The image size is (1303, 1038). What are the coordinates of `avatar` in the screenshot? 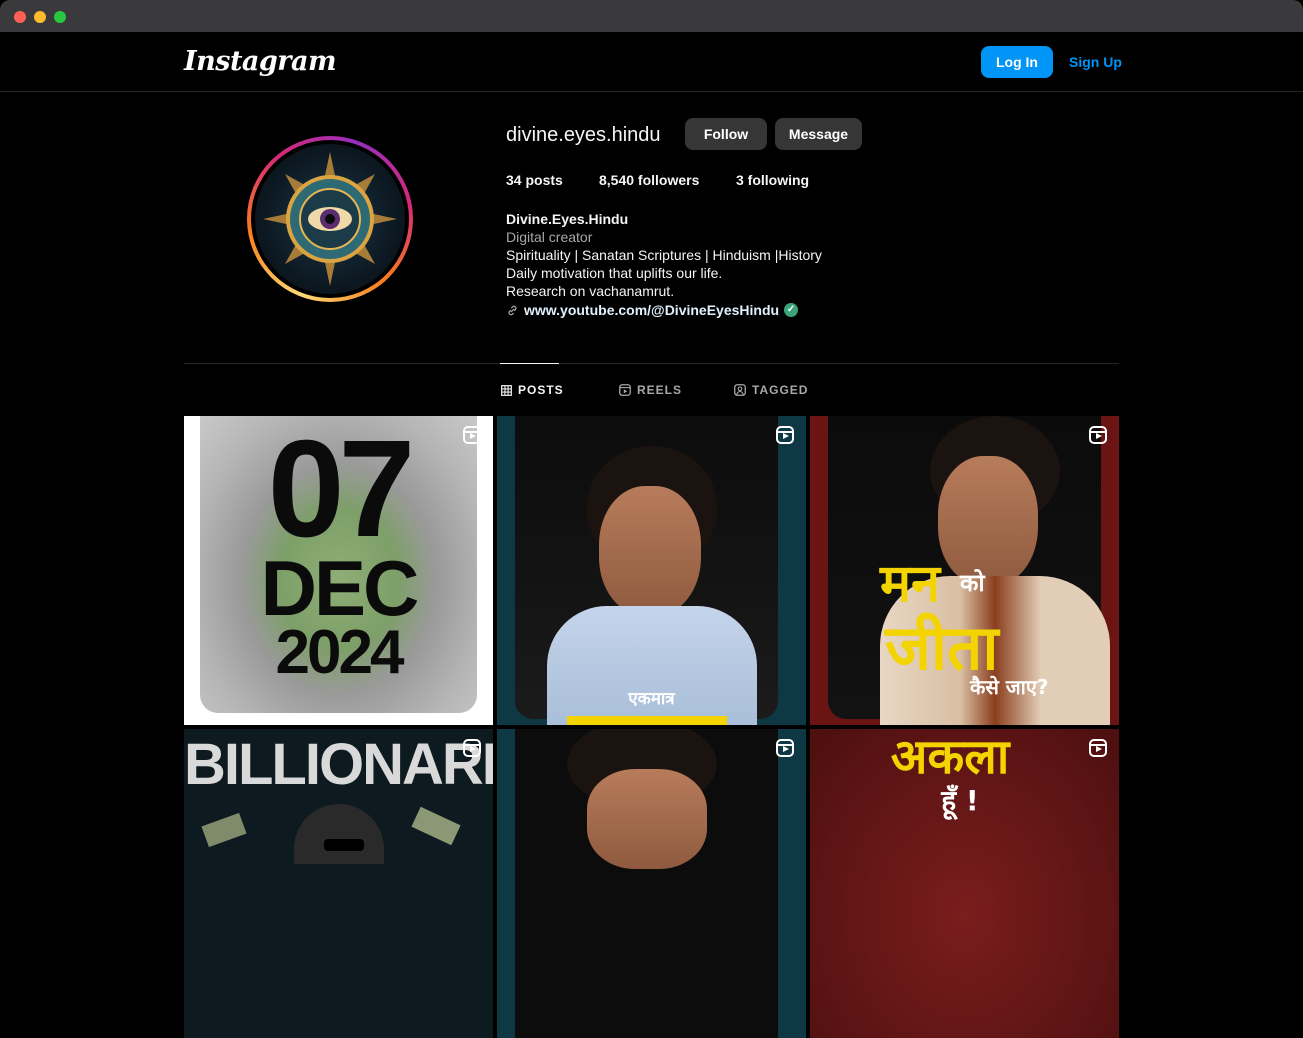 It's located at (330, 219).